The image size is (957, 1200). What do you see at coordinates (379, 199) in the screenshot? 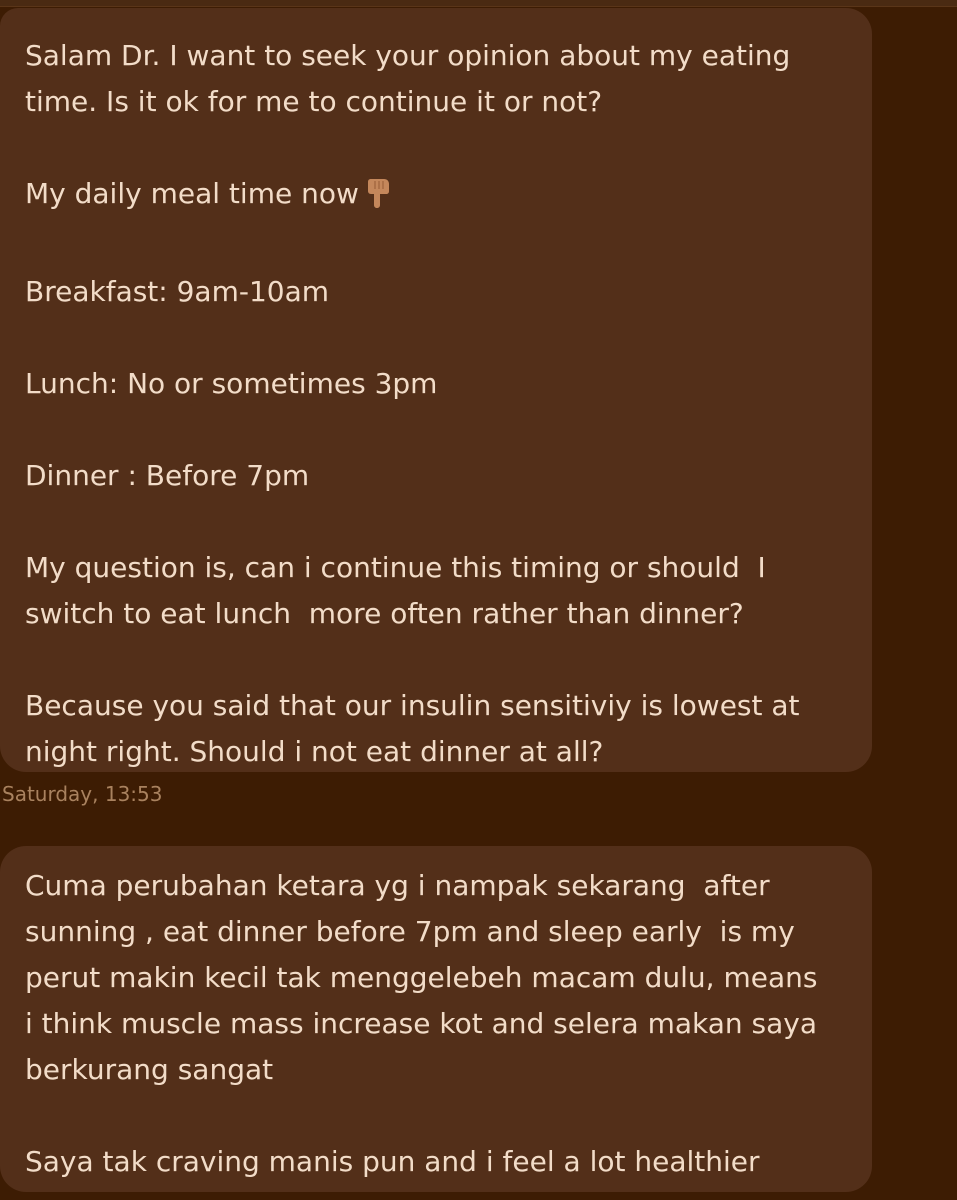
I see `pointing-down-hand-icon` at bounding box center [379, 199].